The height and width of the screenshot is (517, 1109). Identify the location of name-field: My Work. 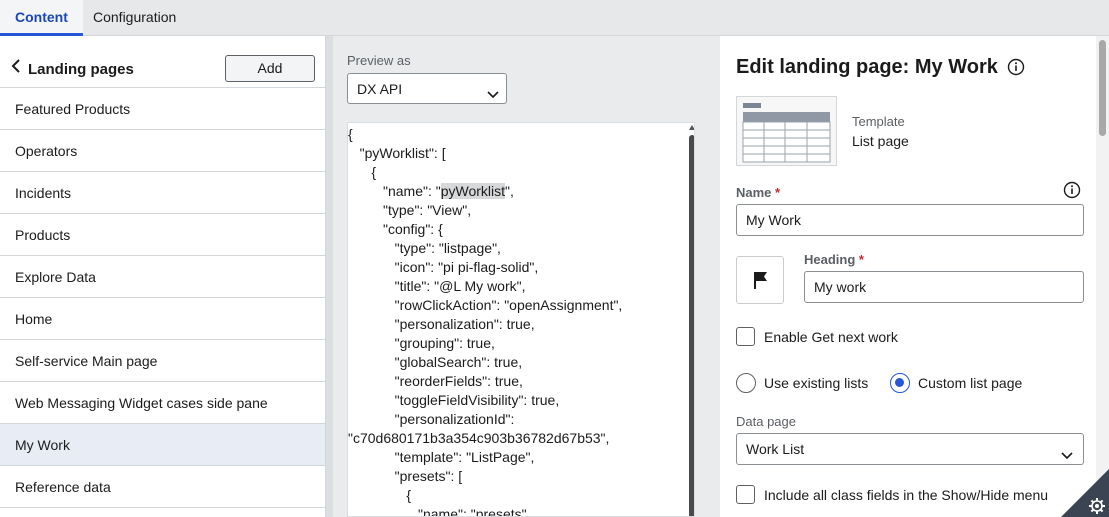
(910, 220).